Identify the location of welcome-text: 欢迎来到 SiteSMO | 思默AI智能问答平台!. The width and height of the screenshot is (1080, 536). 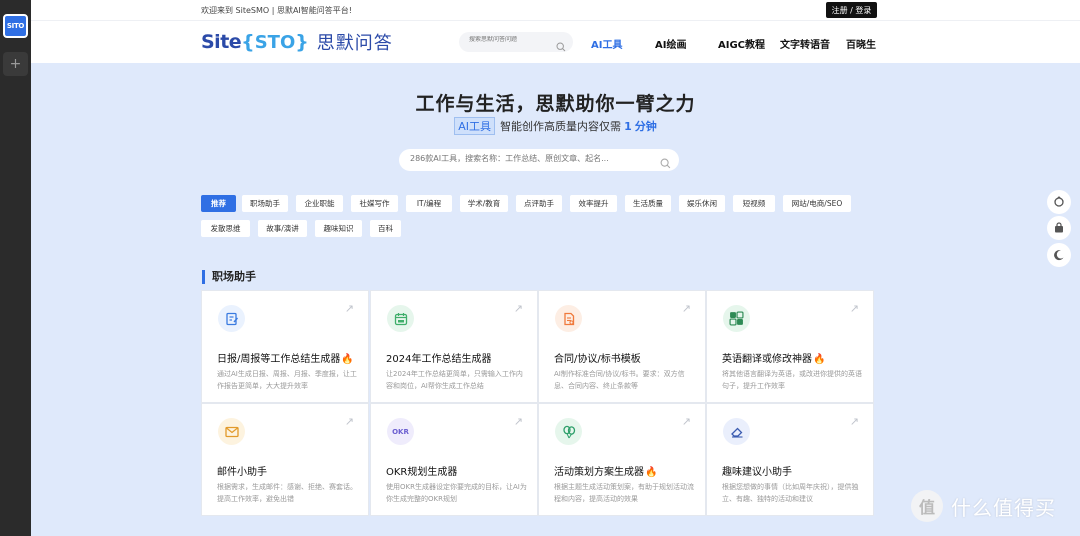
(276, 10).